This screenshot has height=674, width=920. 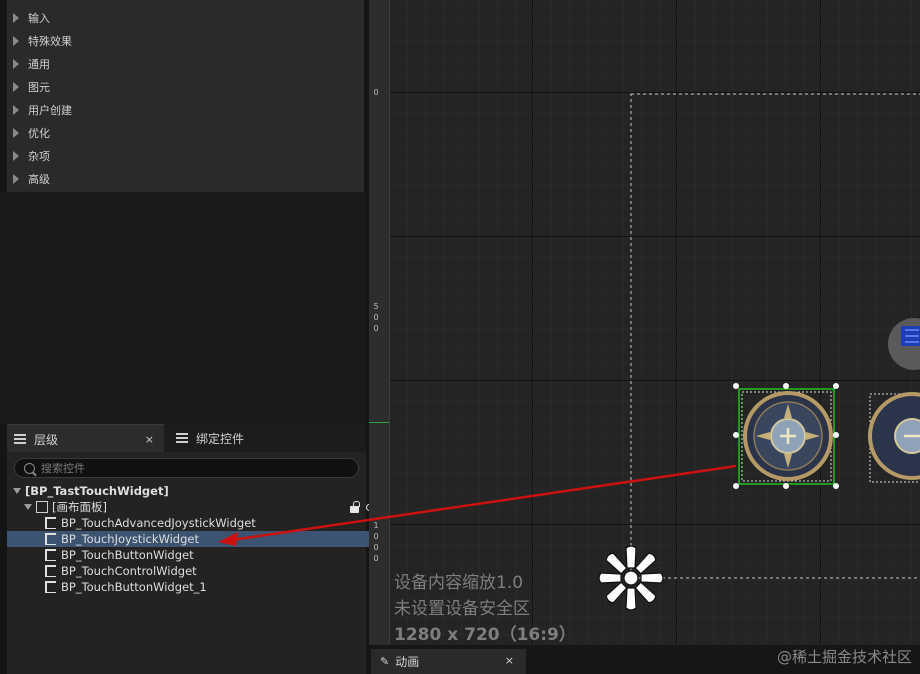 I want to click on tree-child-item: BP_TouchAdvancedJoystickWidget, so click(x=205, y=523).